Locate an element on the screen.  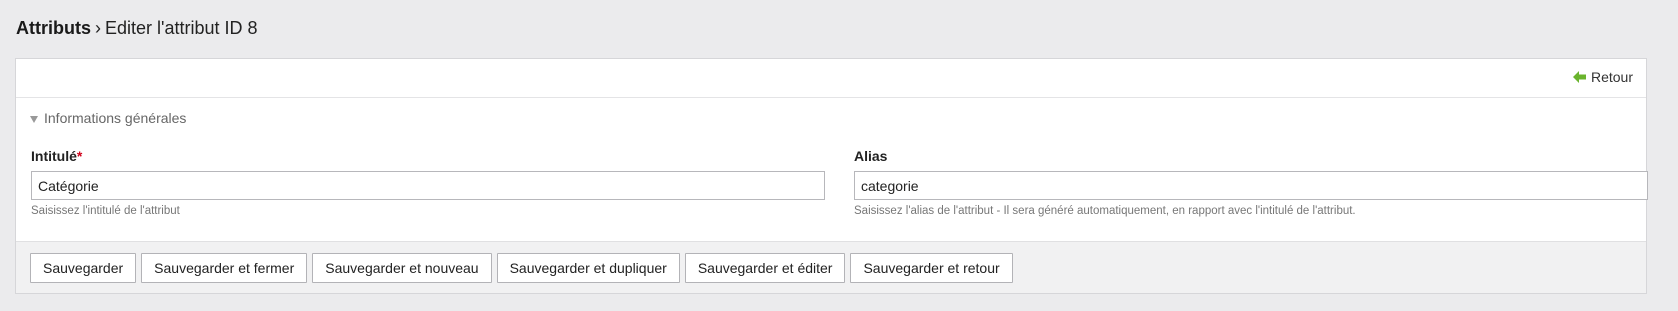
title-input is located at coordinates (428, 185).